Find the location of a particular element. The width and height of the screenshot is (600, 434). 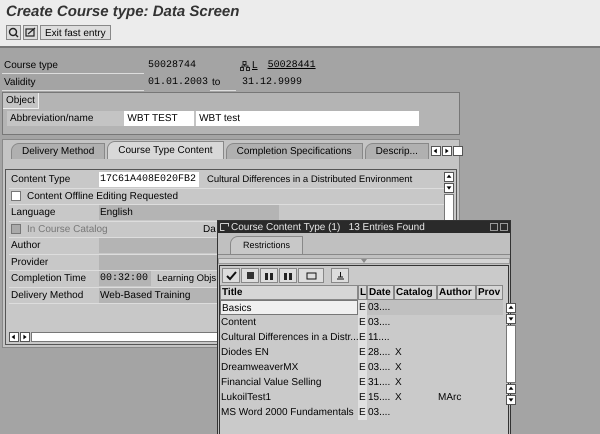

validity-to: 31.12.9999 is located at coordinates (272, 83).